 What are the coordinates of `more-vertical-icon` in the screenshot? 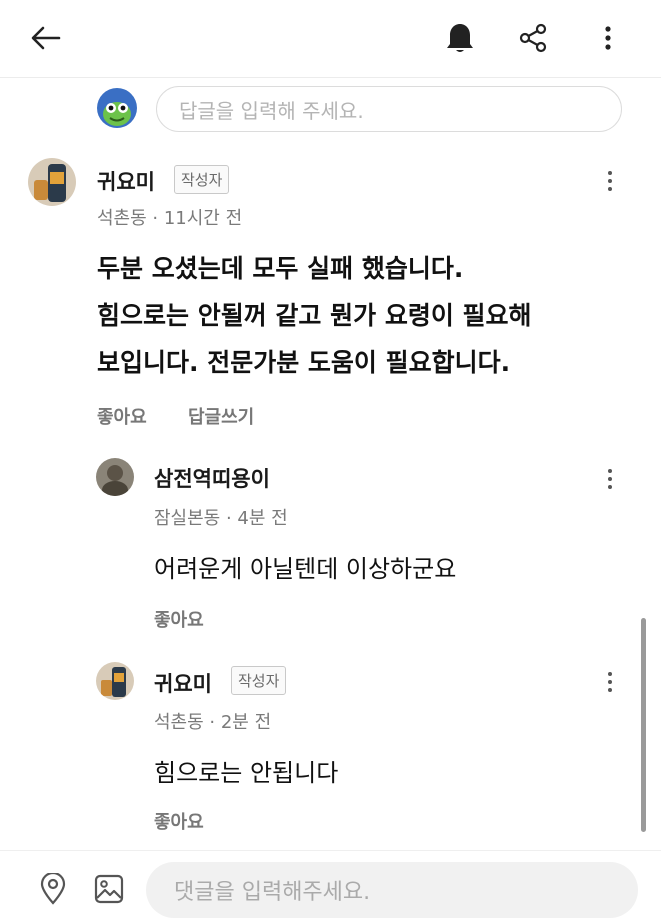 It's located at (608, 38).